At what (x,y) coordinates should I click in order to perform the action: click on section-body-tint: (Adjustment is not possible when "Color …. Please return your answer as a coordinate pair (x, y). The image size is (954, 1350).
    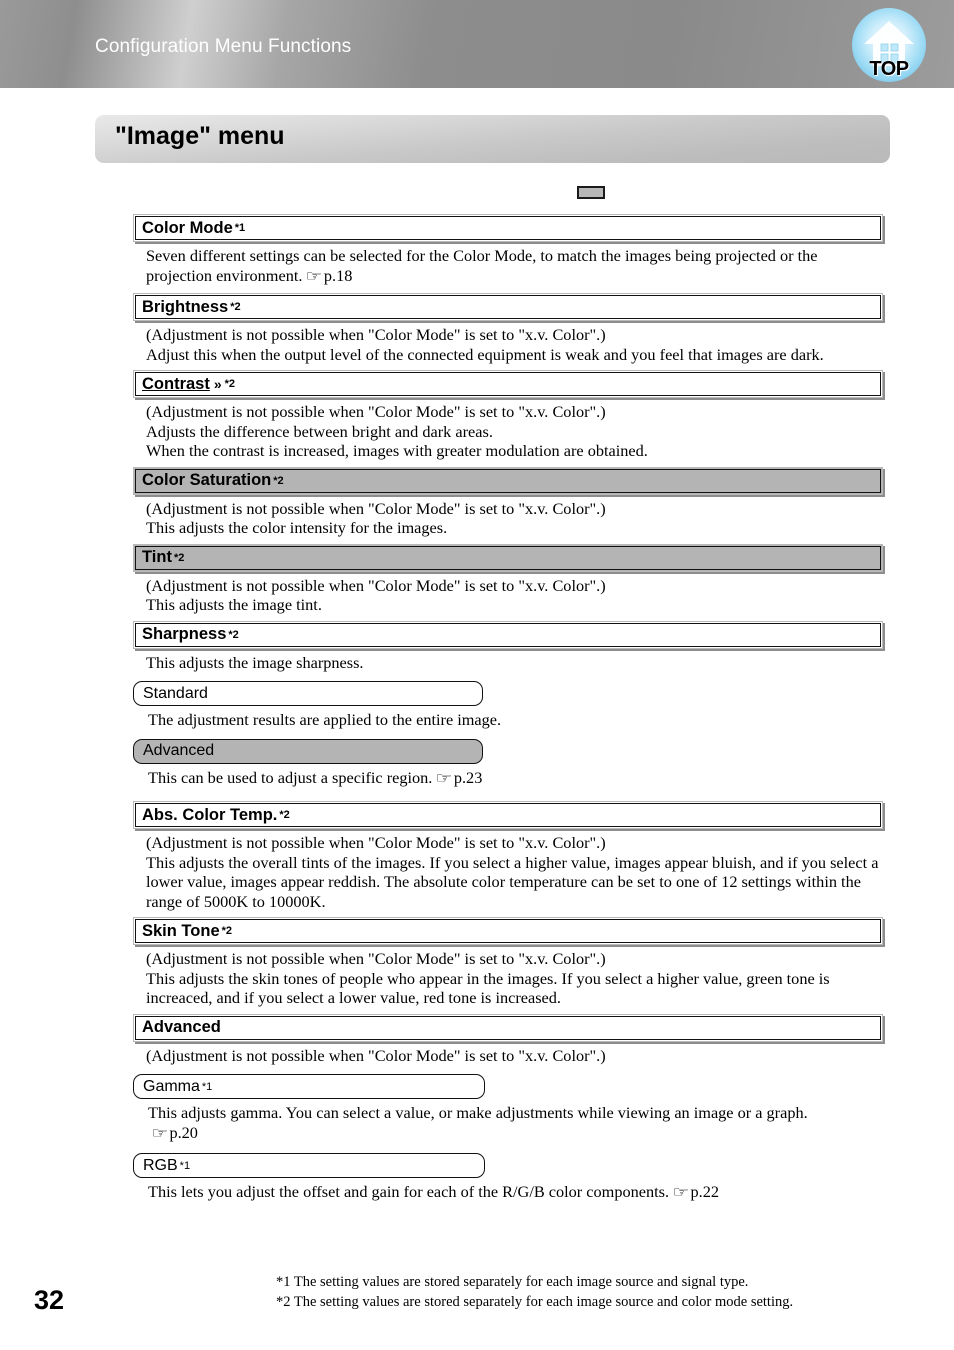
    Looking at the image, I should click on (514, 595).